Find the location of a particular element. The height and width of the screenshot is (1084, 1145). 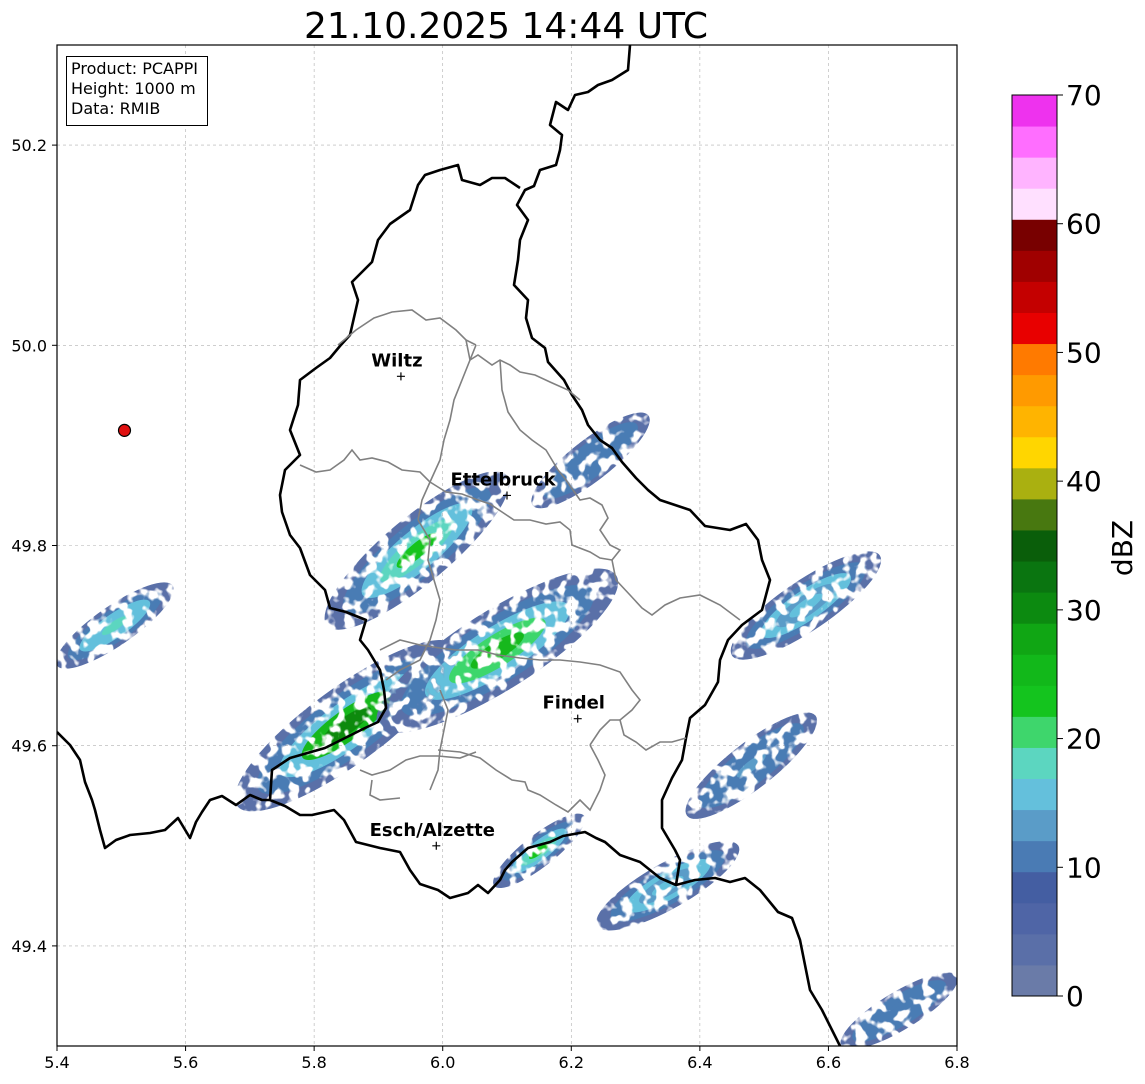

colorbar-tick-label: 10 is located at coordinates (1084, 867).